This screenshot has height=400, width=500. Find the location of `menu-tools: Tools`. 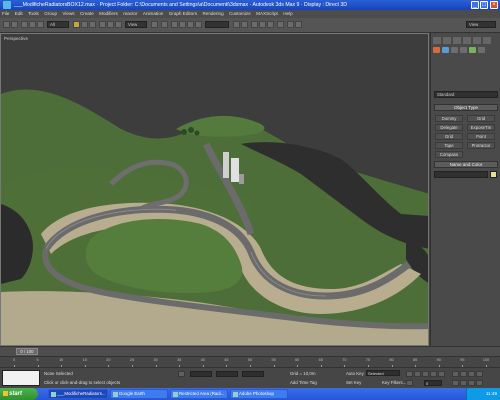

menu-tools: Tools is located at coordinates (33, 13).